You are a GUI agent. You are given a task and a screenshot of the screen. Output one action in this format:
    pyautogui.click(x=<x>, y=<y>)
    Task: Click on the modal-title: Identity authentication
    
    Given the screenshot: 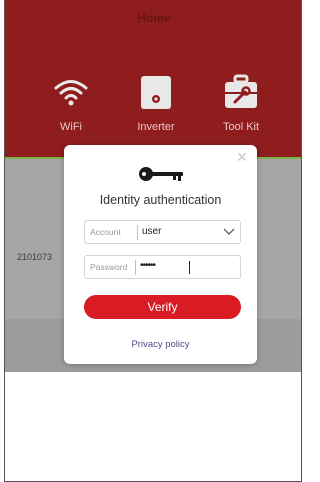 What is the action you would take?
    pyautogui.click(x=160, y=200)
    